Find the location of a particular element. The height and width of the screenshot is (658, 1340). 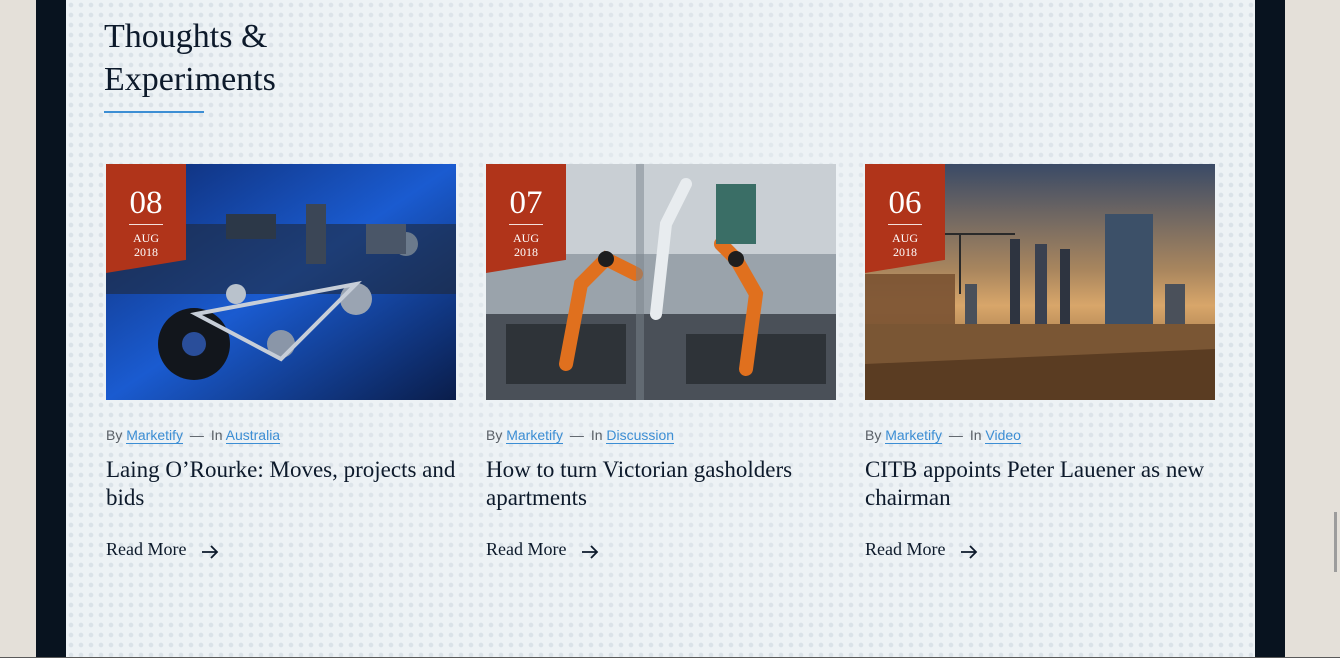

section-title-line1: Thoughts & is located at coordinates (186, 36).